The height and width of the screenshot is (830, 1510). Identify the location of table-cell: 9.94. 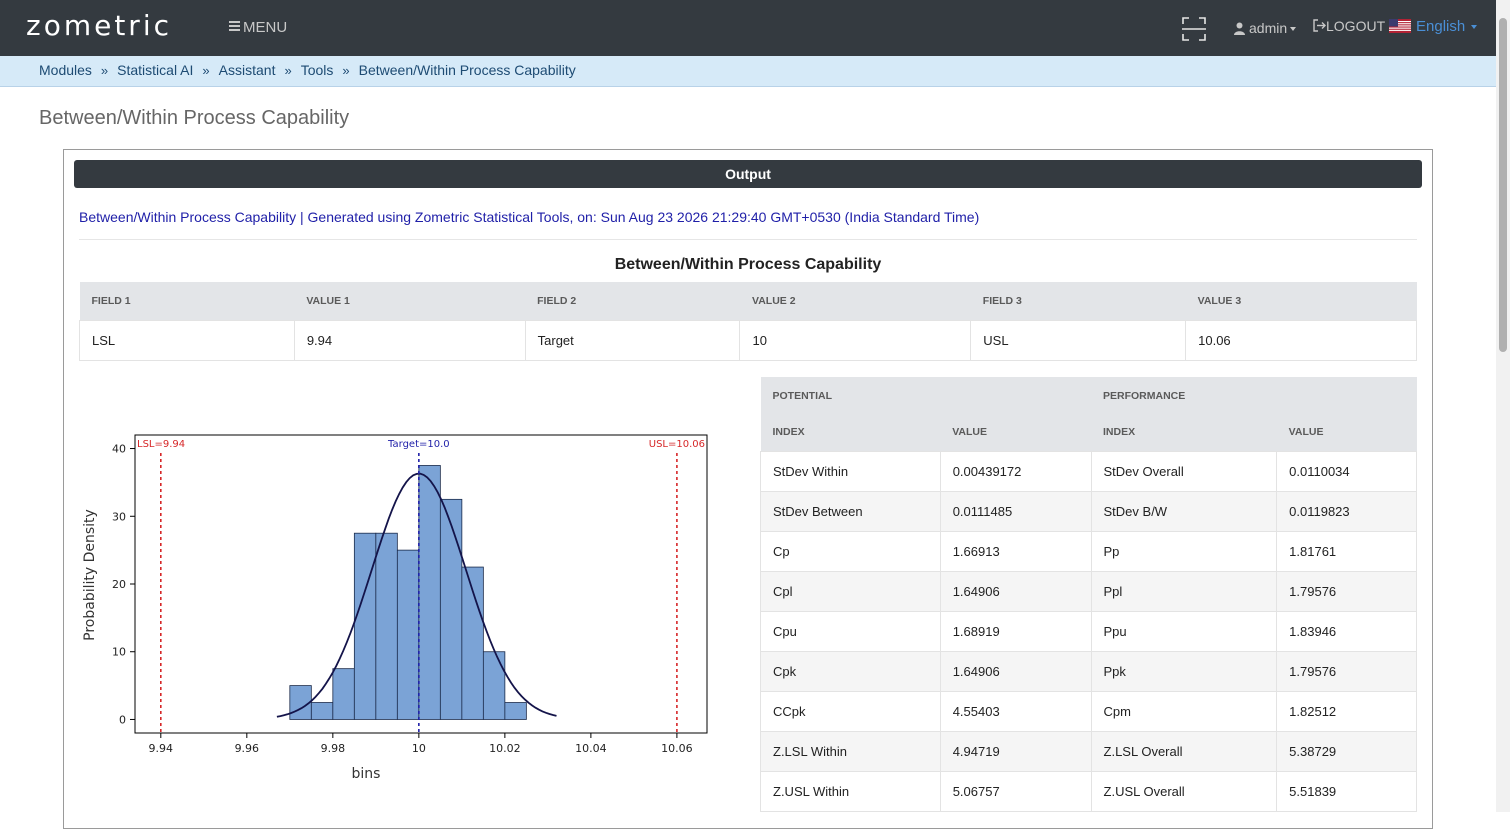
(409, 340).